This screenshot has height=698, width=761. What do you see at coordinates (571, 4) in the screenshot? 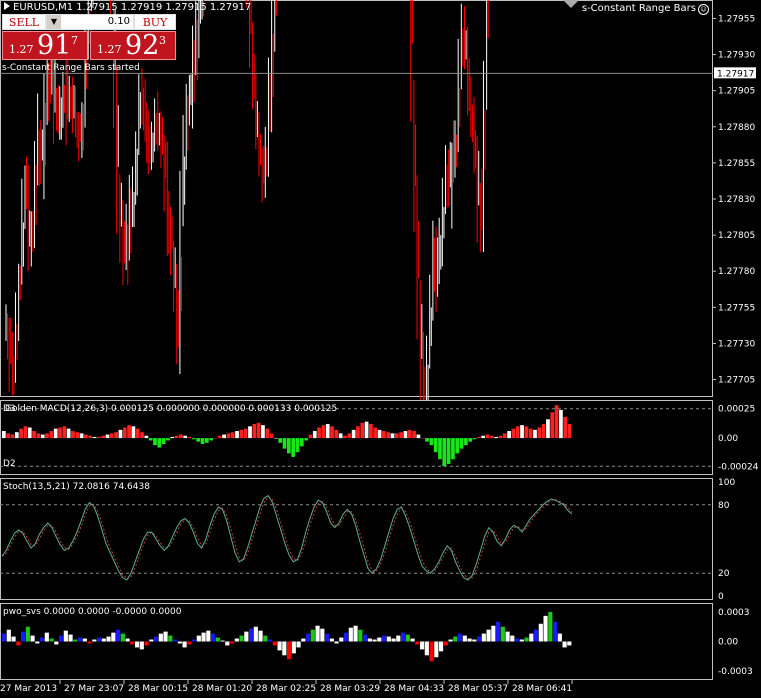
I see `collapse-arrow-icon` at bounding box center [571, 4].